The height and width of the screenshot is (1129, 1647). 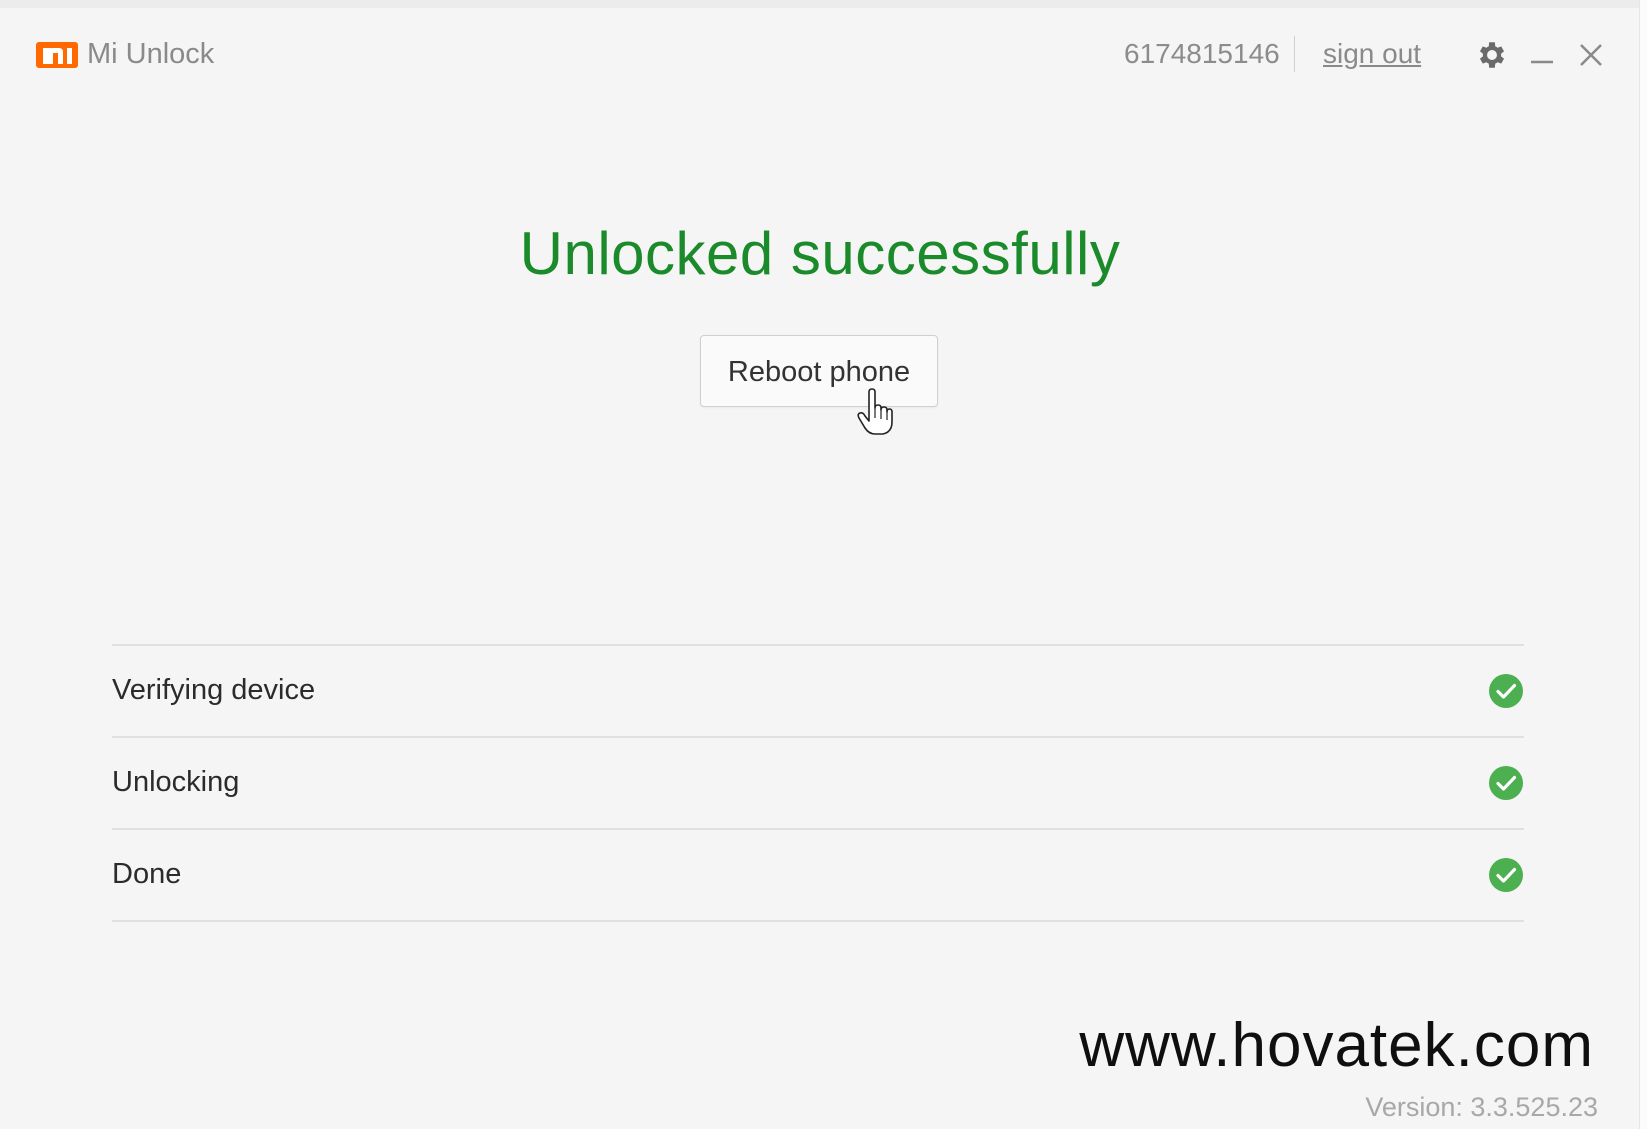 What do you see at coordinates (1336, 1045) in the screenshot?
I see `watermark-text: www.hovatek.com` at bounding box center [1336, 1045].